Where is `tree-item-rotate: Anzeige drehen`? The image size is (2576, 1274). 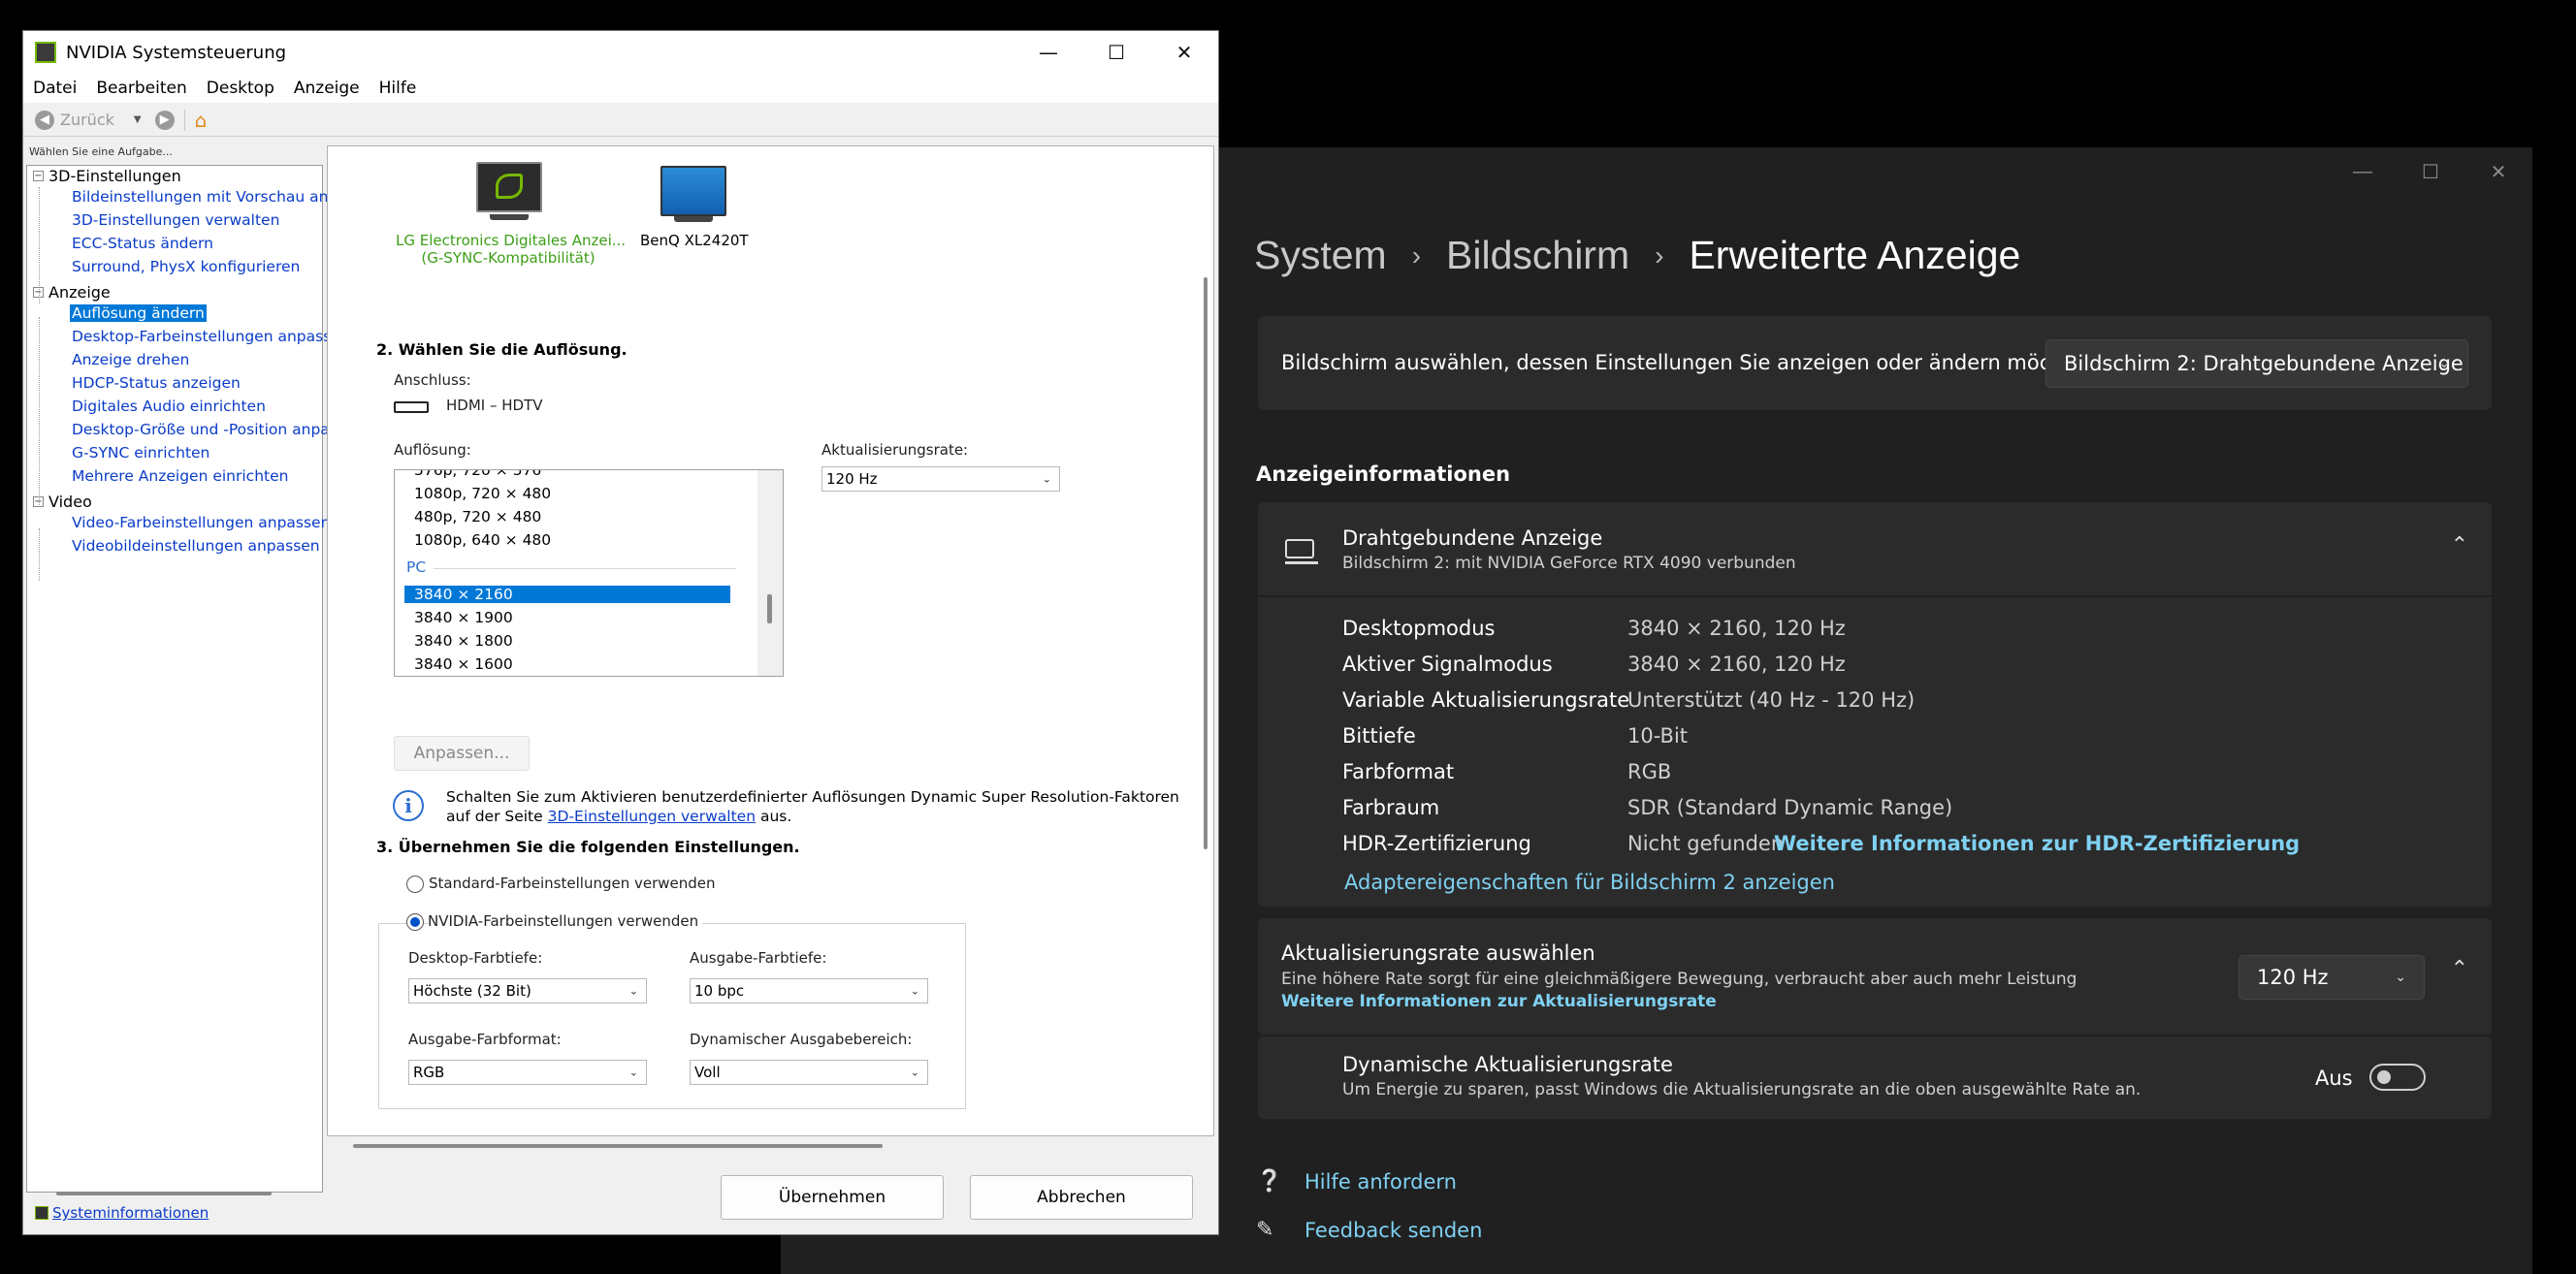
tree-item-rotate: Anzeige drehen is located at coordinates (130, 359).